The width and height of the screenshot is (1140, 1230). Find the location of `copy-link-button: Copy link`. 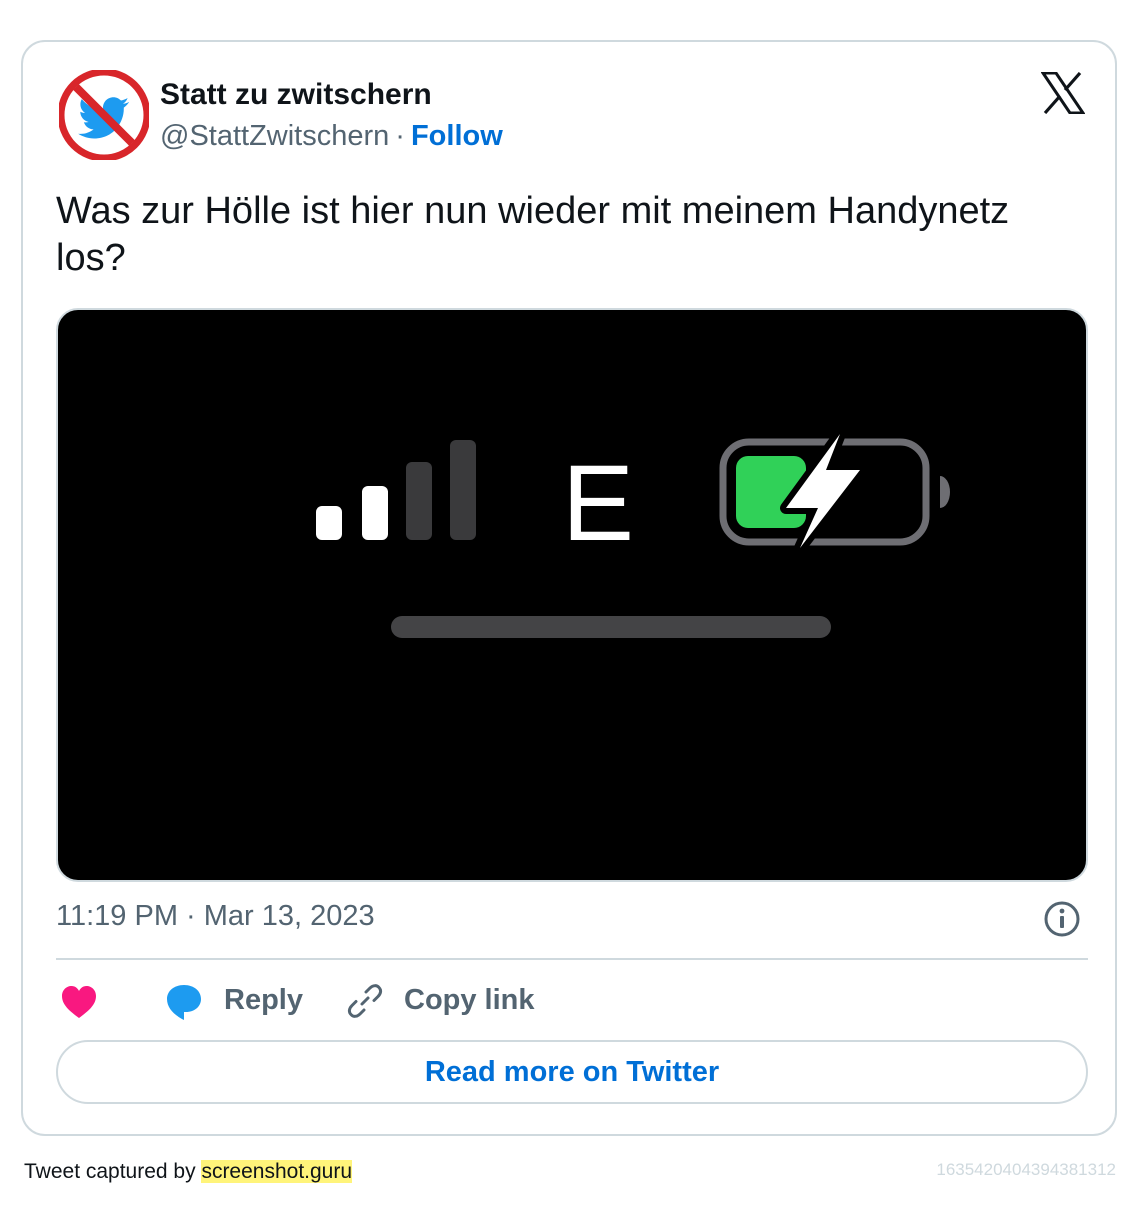

copy-link-button: Copy link is located at coordinates (469, 1000).